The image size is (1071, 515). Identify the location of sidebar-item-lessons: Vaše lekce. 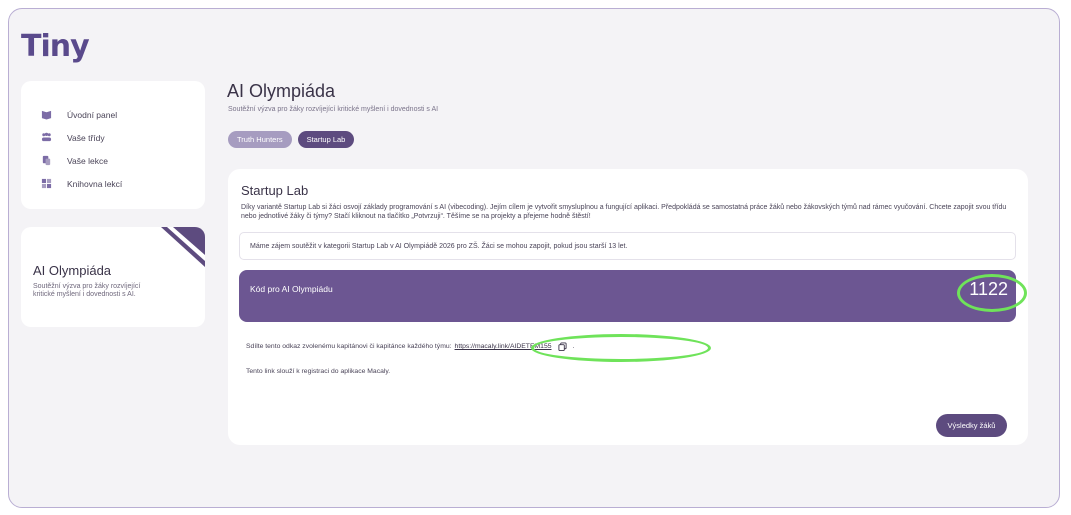
(123, 160).